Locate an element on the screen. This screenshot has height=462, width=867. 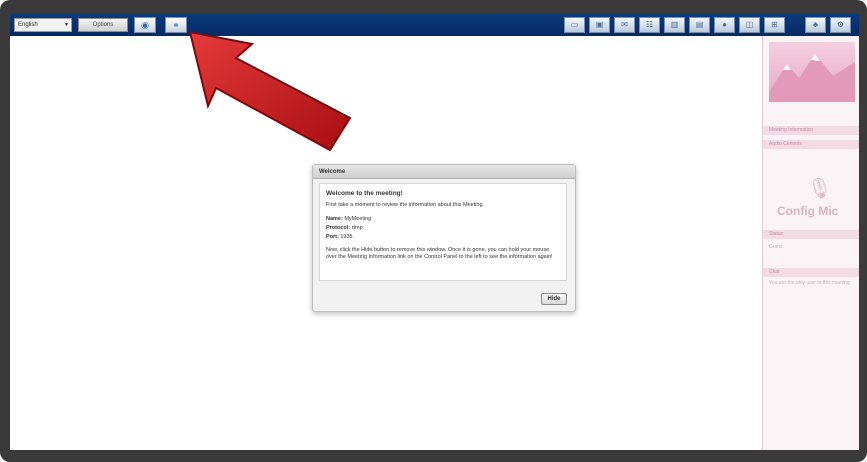
language-select: English ▼ is located at coordinates (43, 25).